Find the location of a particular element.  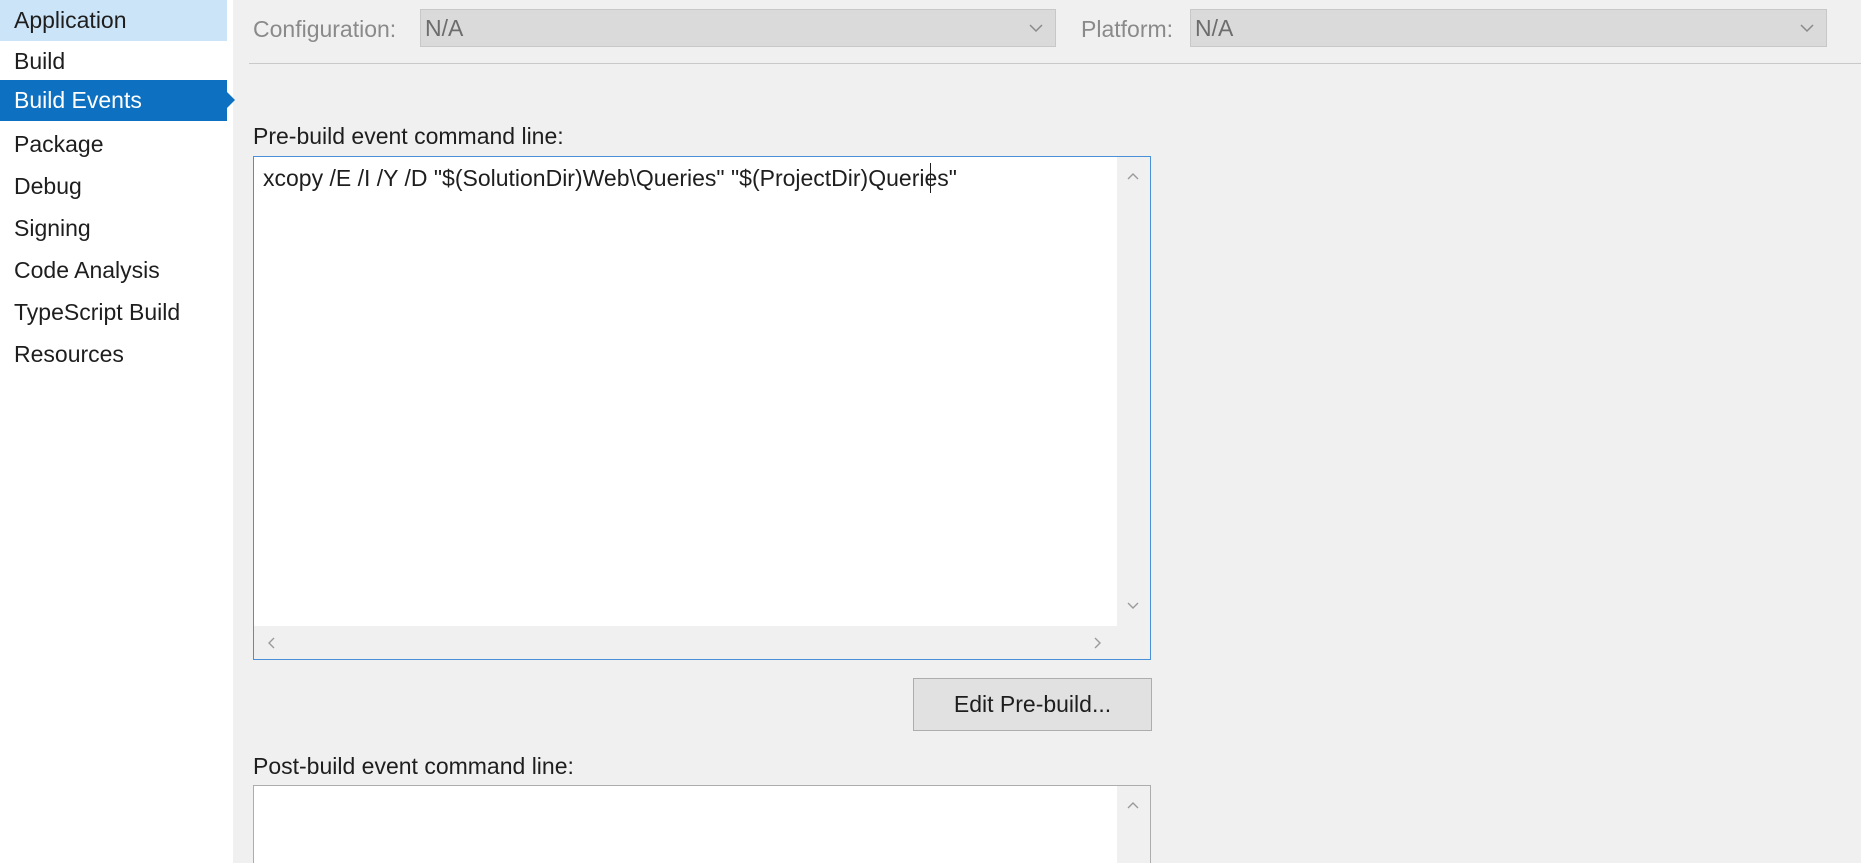

post-build-command-textbox is located at coordinates (702, 824).